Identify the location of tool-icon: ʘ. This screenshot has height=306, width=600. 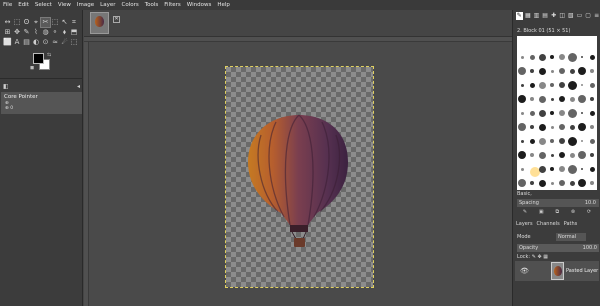
(26, 22).